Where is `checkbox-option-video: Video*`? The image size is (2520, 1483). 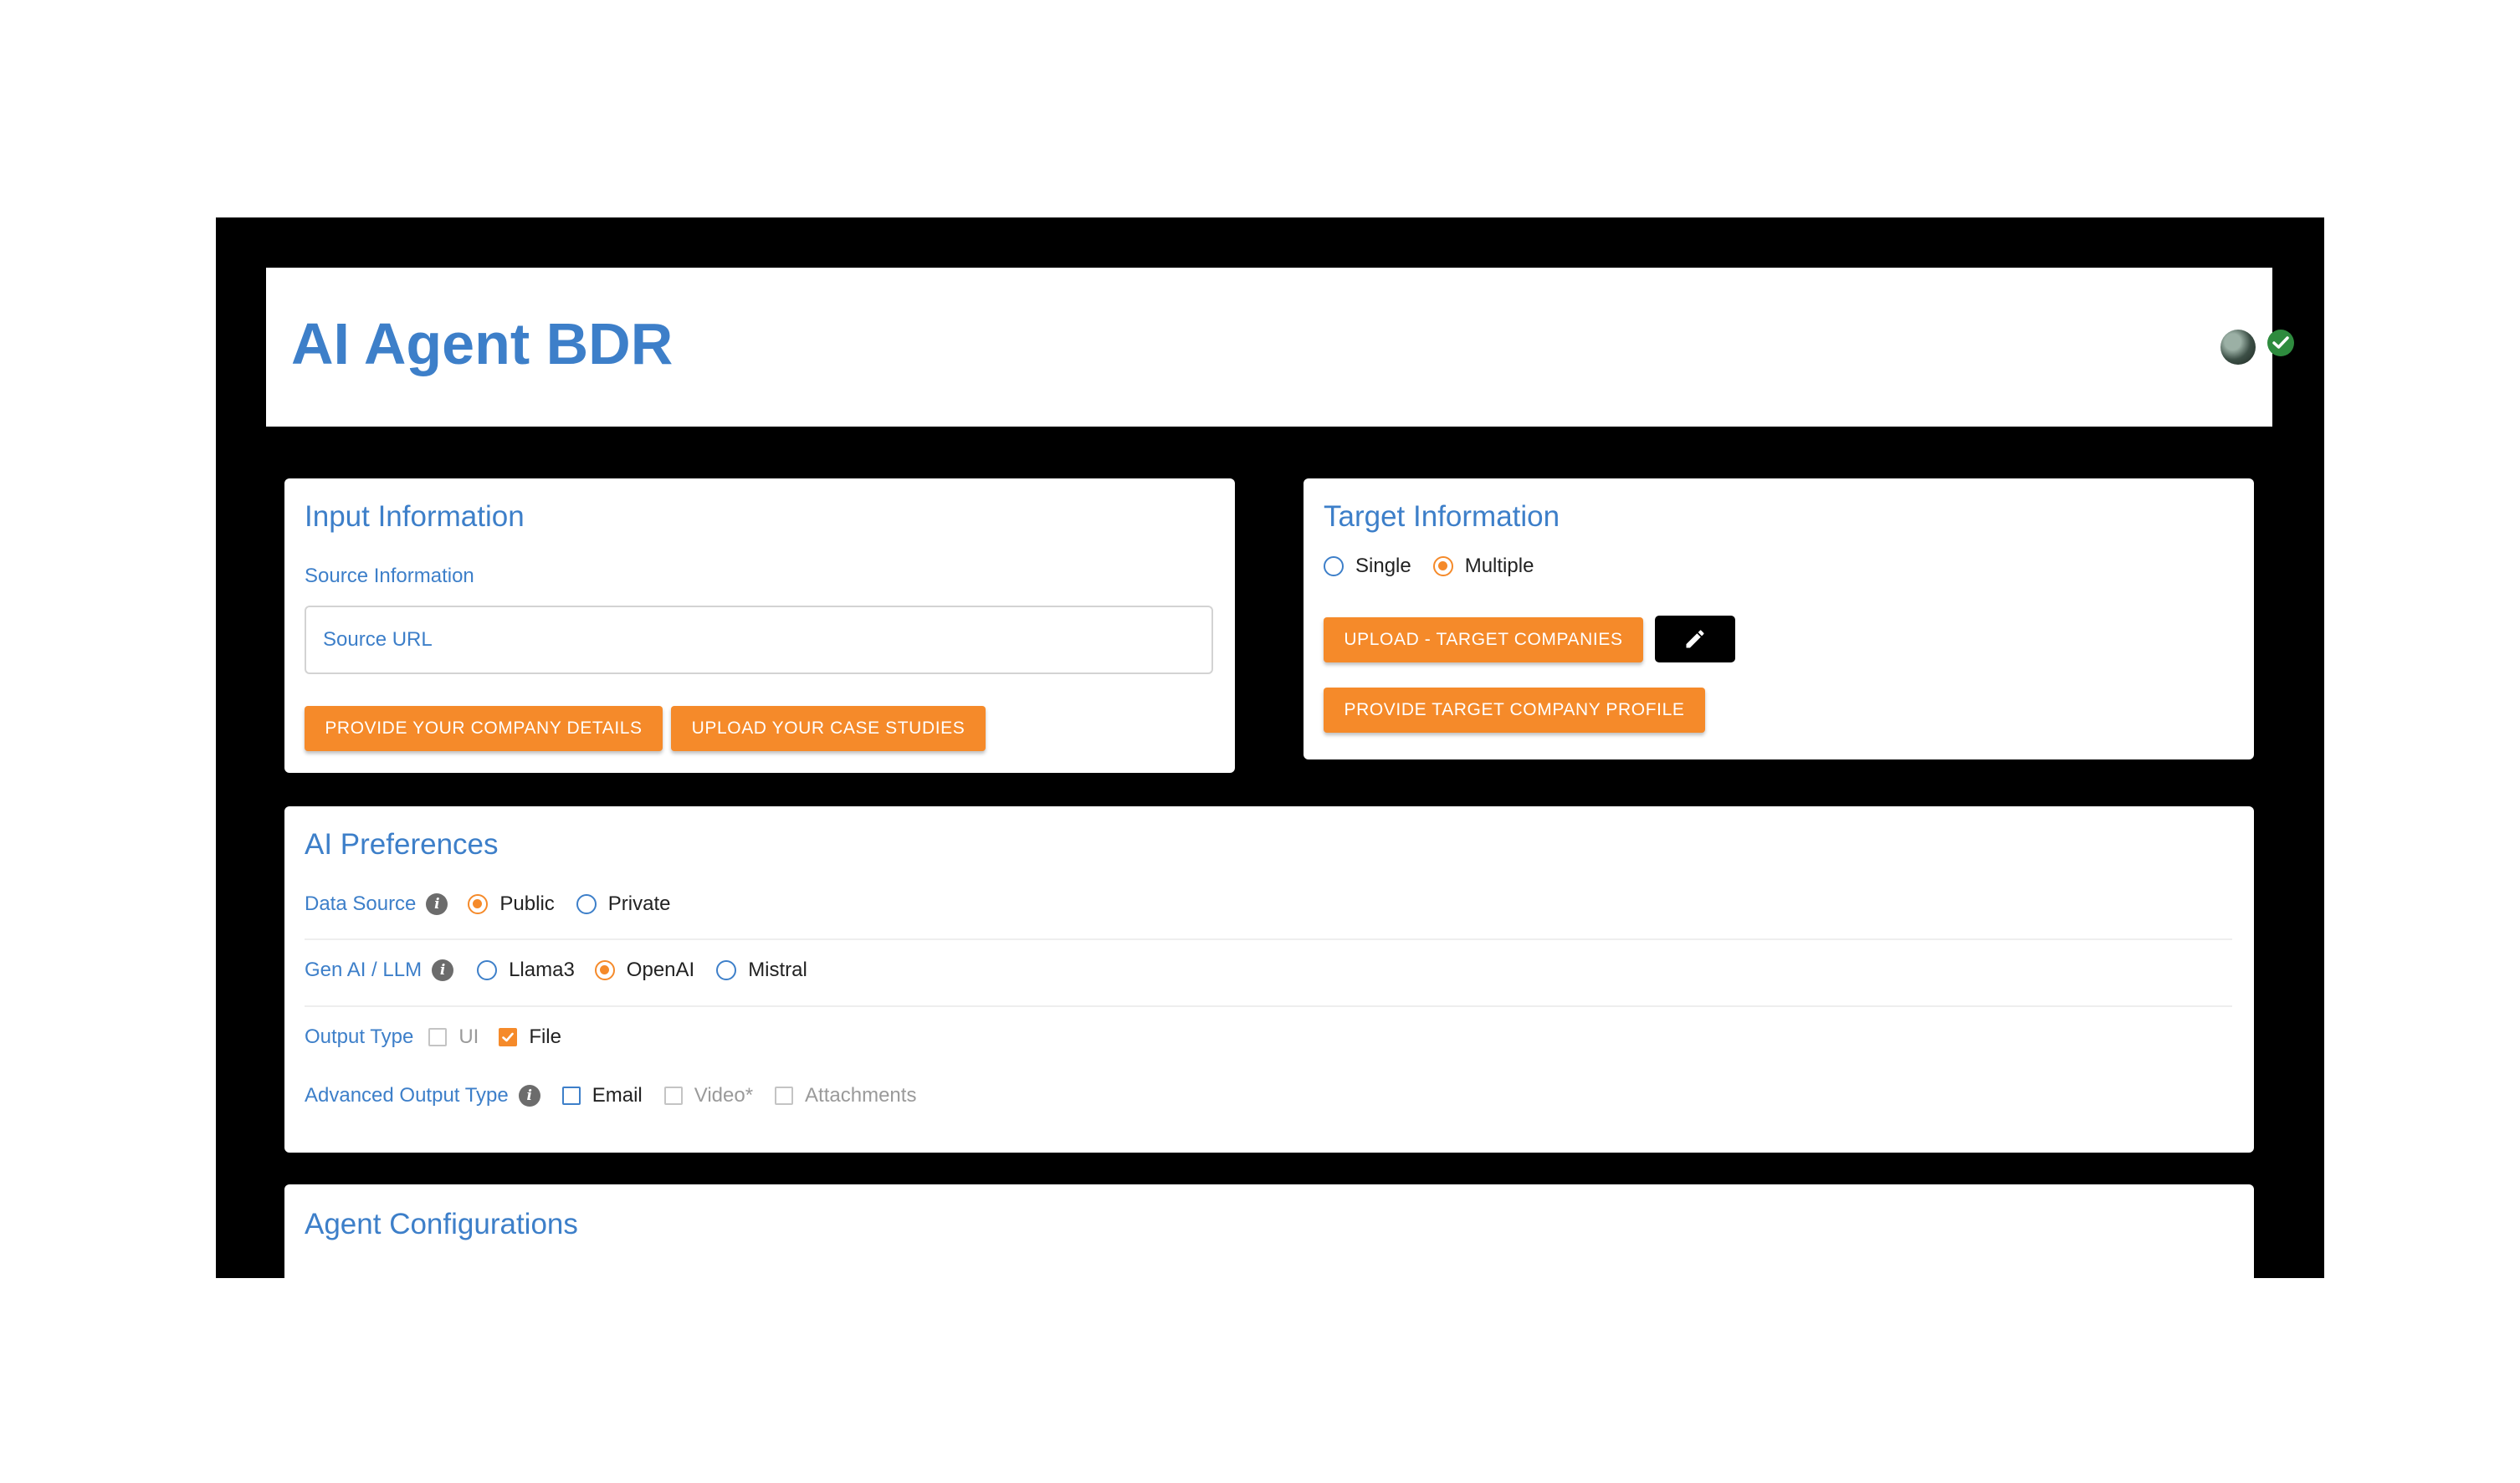 checkbox-option-video: Video* is located at coordinates (708, 1095).